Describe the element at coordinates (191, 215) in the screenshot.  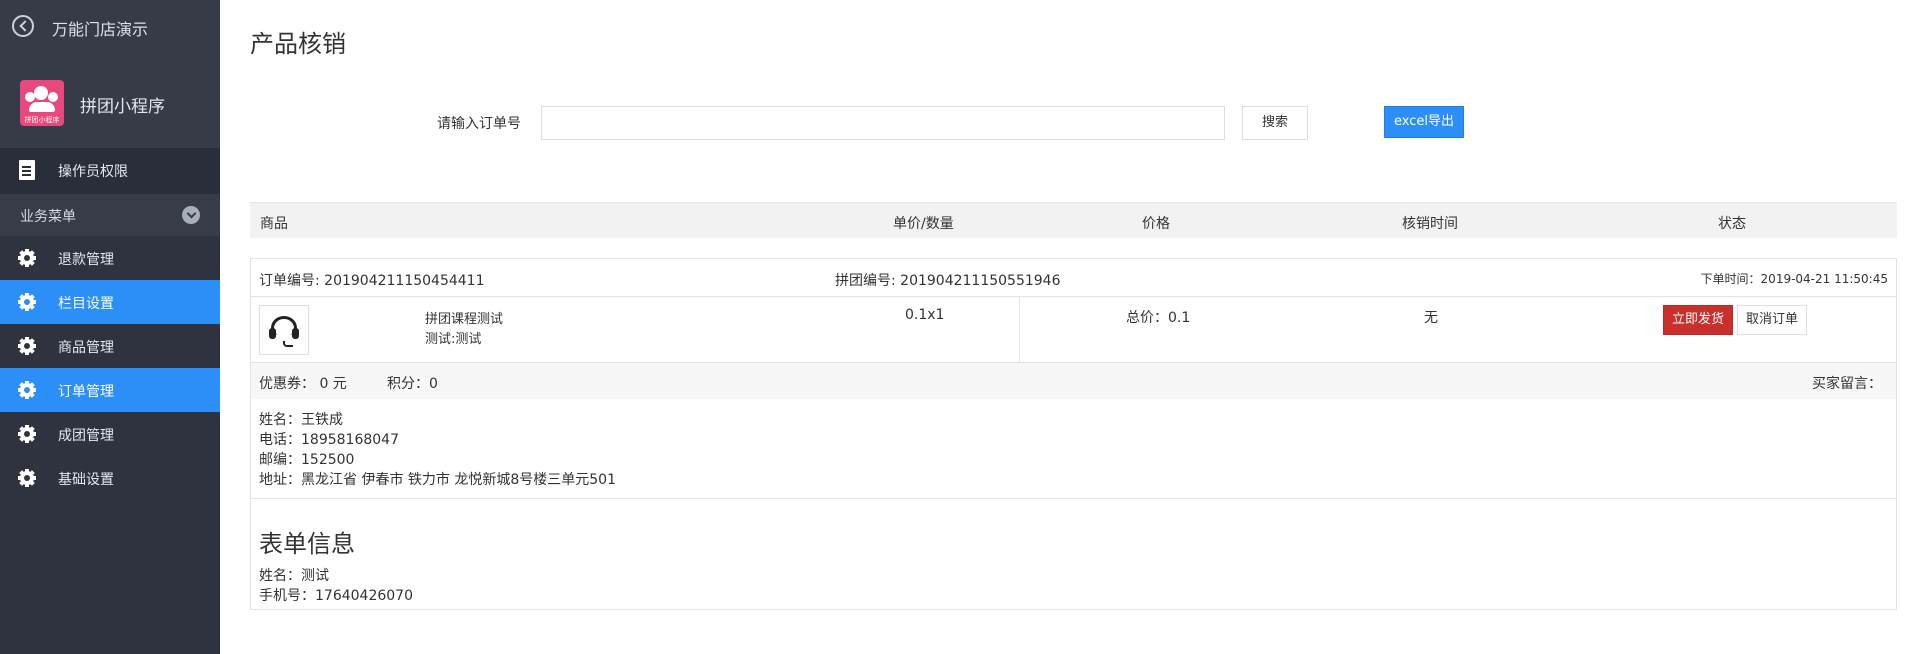
I see `chevron-down-icon` at that location.